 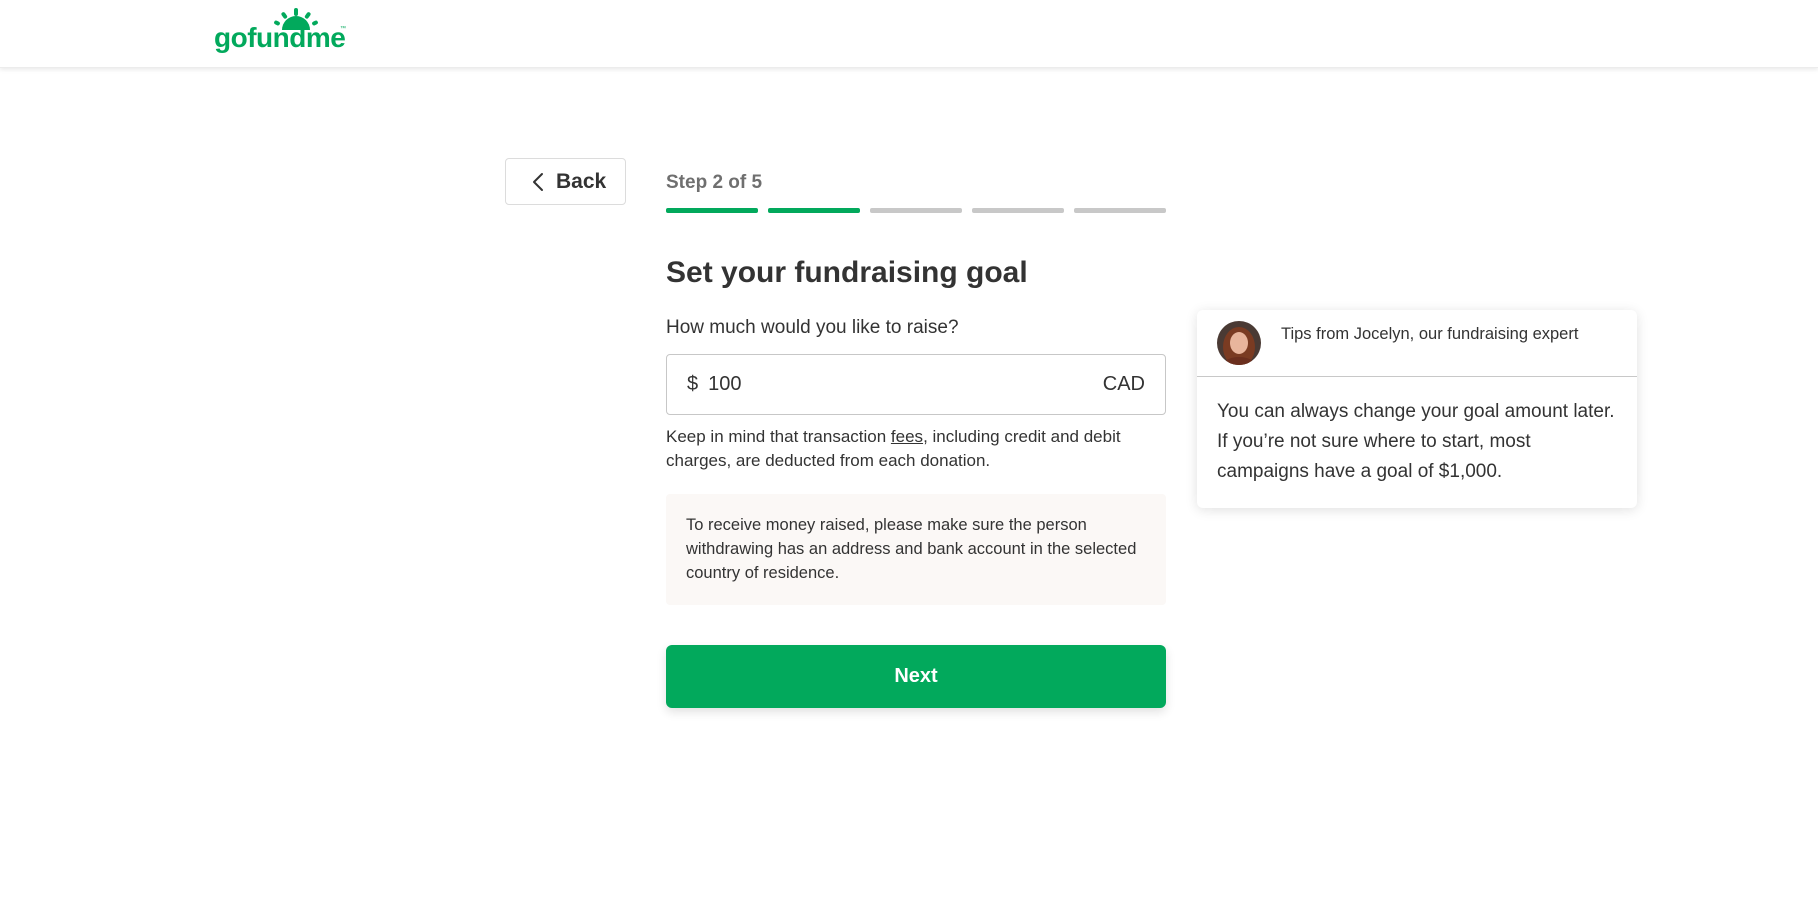 What do you see at coordinates (812, 327) in the screenshot?
I see `goal-question-label: How much would you like to raise?` at bounding box center [812, 327].